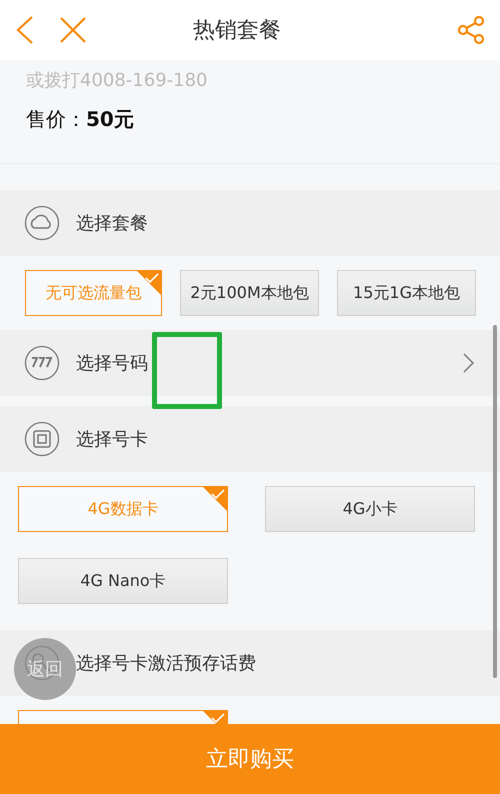  Describe the element at coordinates (80, 119) in the screenshot. I see `price-text: 售价：50元` at that location.